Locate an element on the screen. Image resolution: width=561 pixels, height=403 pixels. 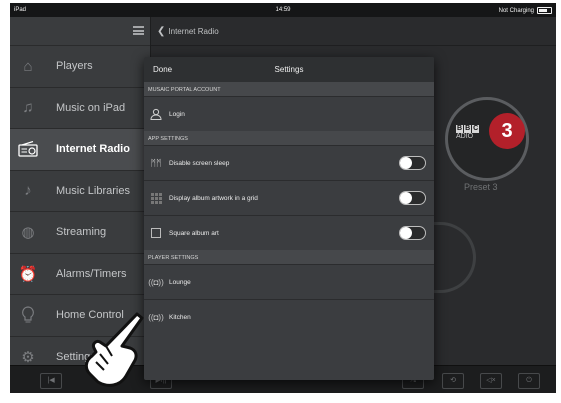
disable-sleep-label: Disable screen sleep is located at coordinates (199, 163).